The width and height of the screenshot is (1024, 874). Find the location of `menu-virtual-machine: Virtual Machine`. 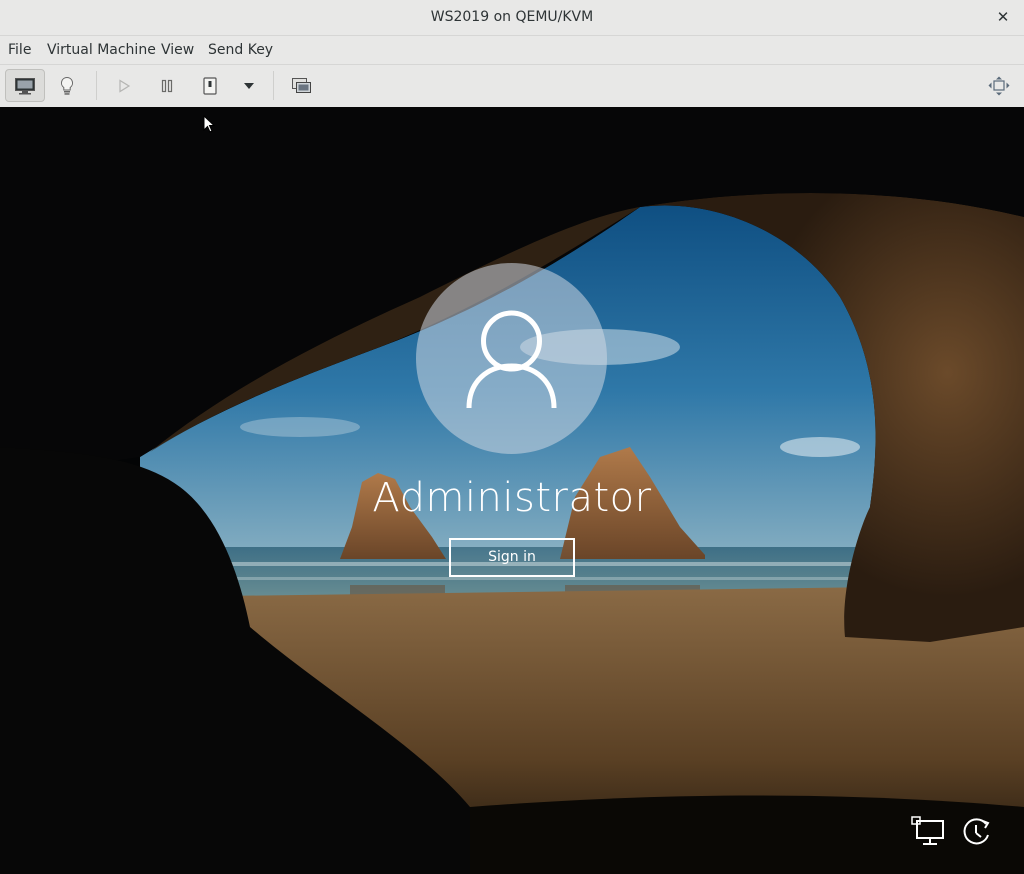

menu-virtual-machine: Virtual Machine is located at coordinates (101, 50).